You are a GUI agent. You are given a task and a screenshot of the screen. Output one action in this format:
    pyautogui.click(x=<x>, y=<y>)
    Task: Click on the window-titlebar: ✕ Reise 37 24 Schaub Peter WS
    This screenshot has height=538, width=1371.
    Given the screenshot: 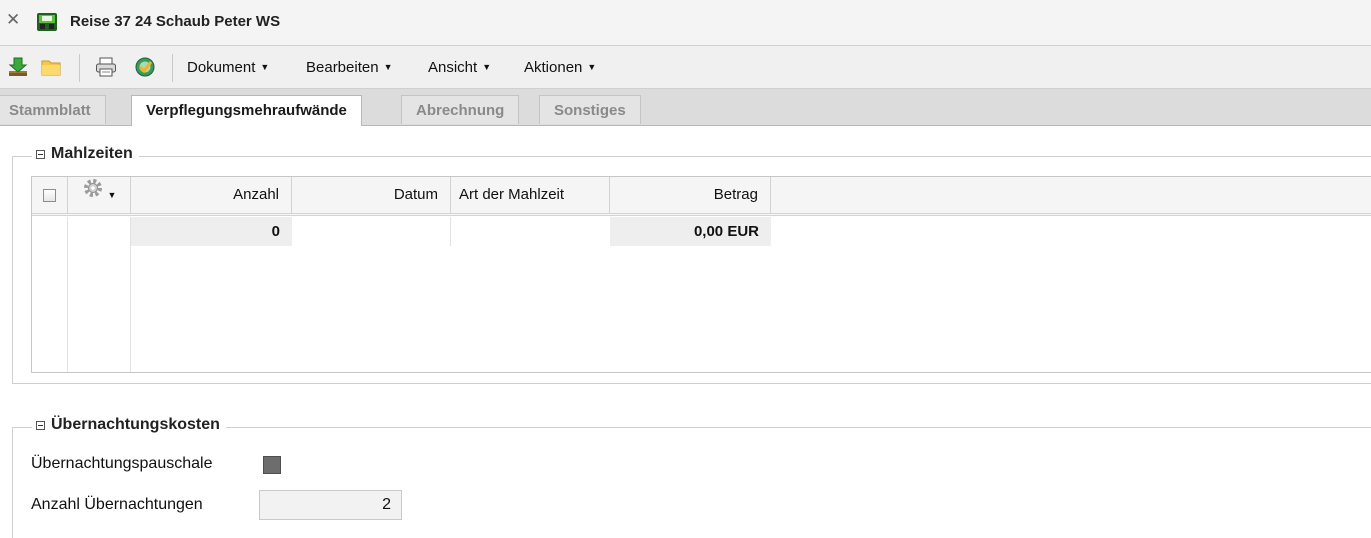 What is the action you would take?
    pyautogui.click(x=685, y=23)
    